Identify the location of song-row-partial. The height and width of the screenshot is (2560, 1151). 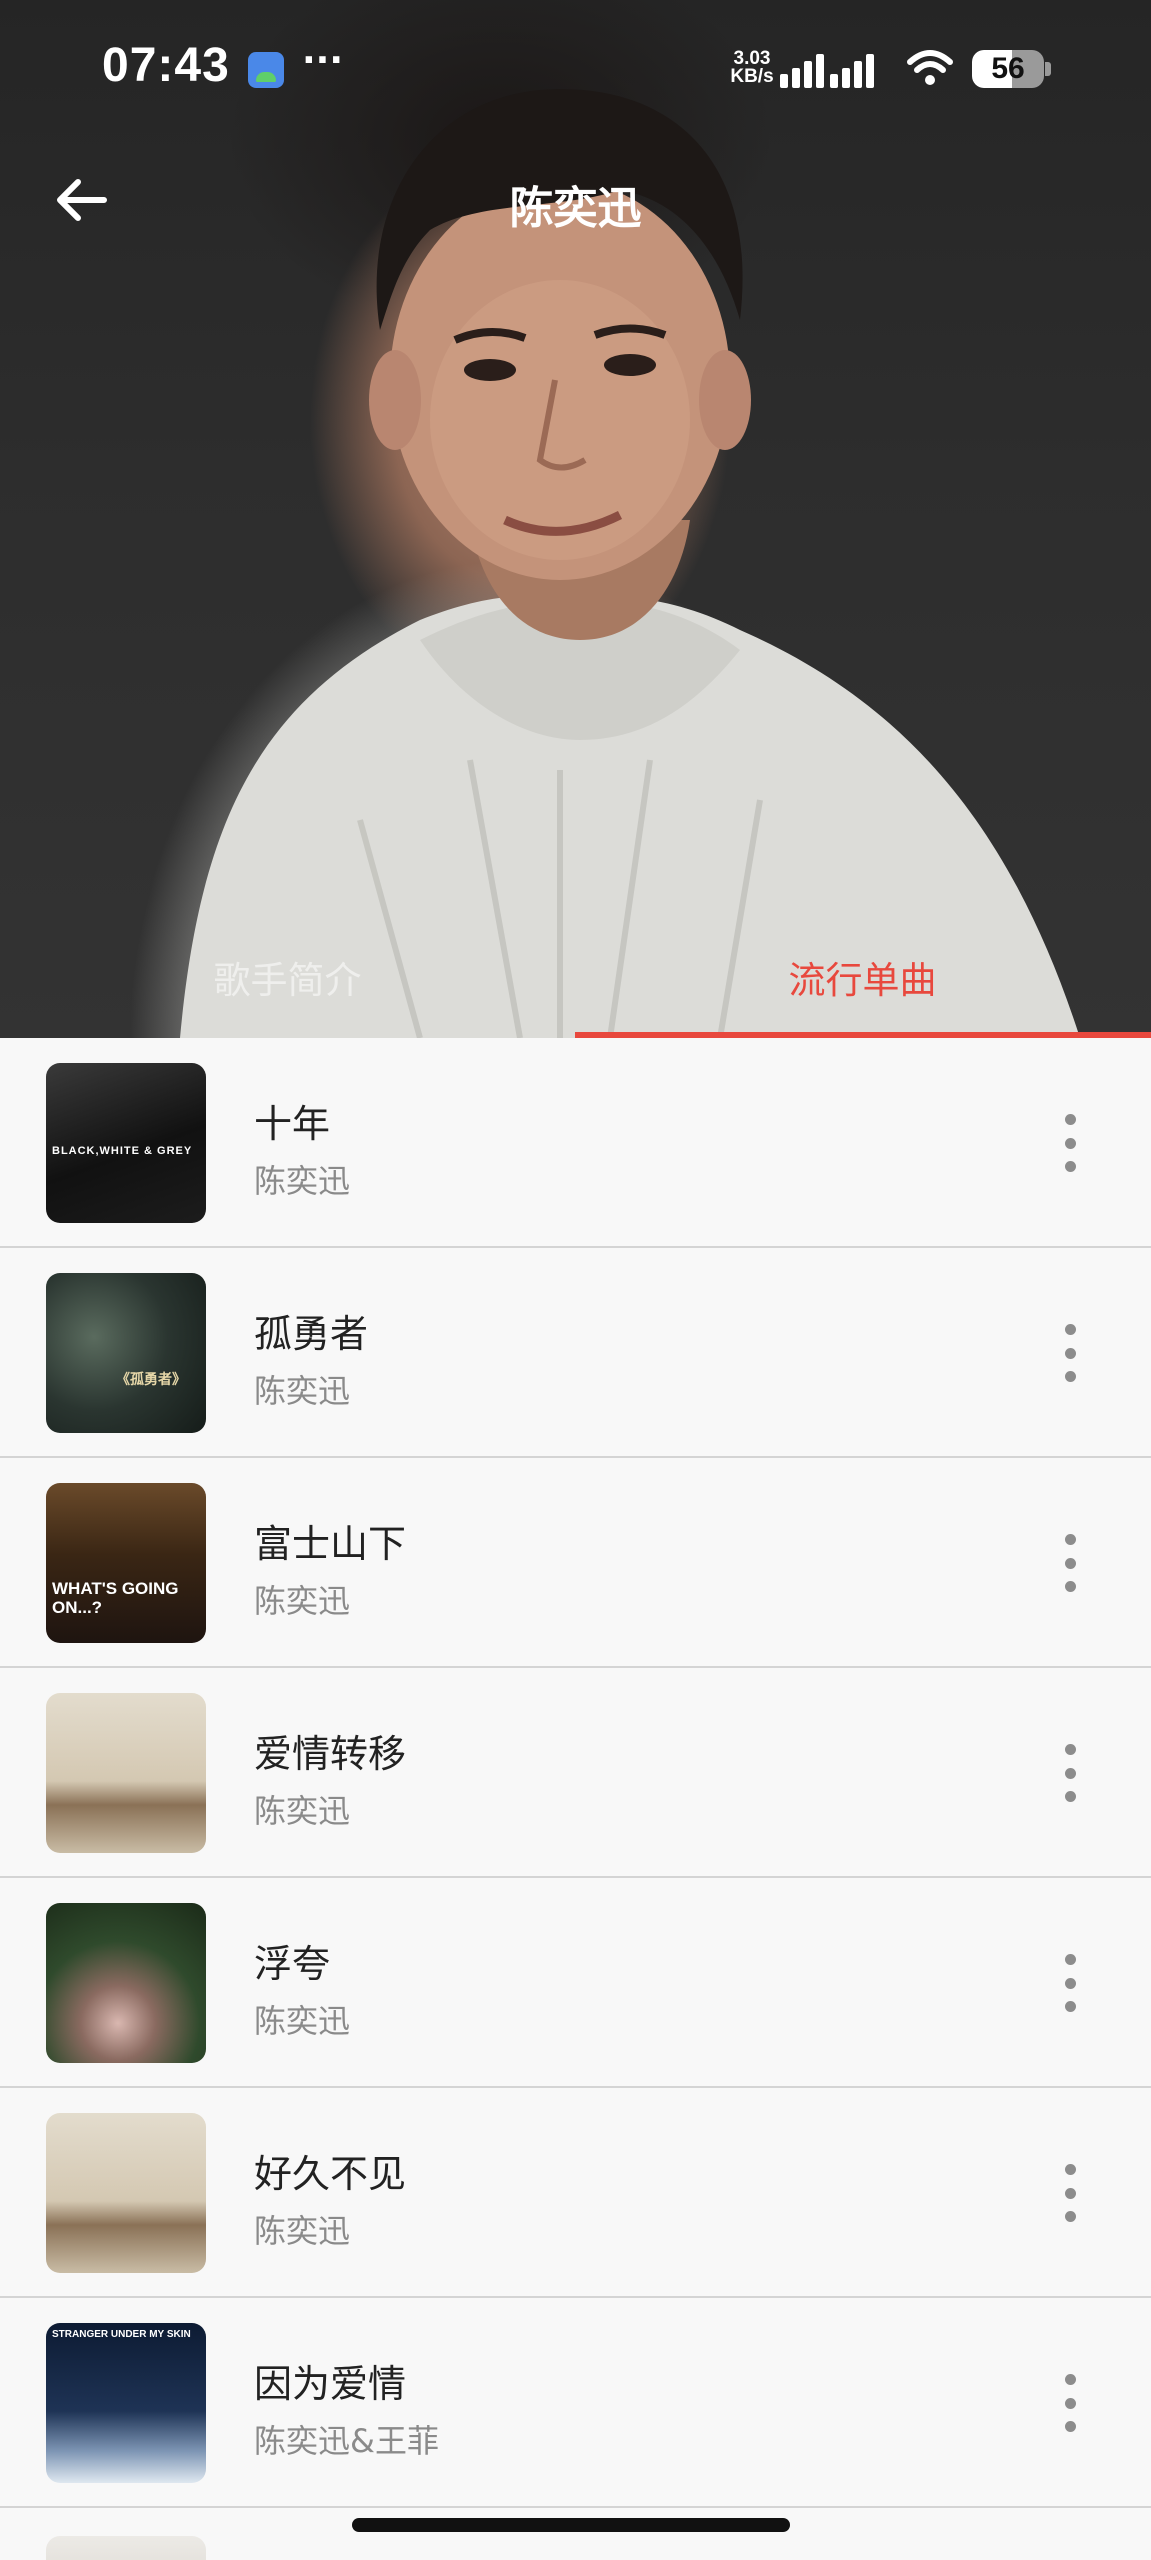
(575, 2534).